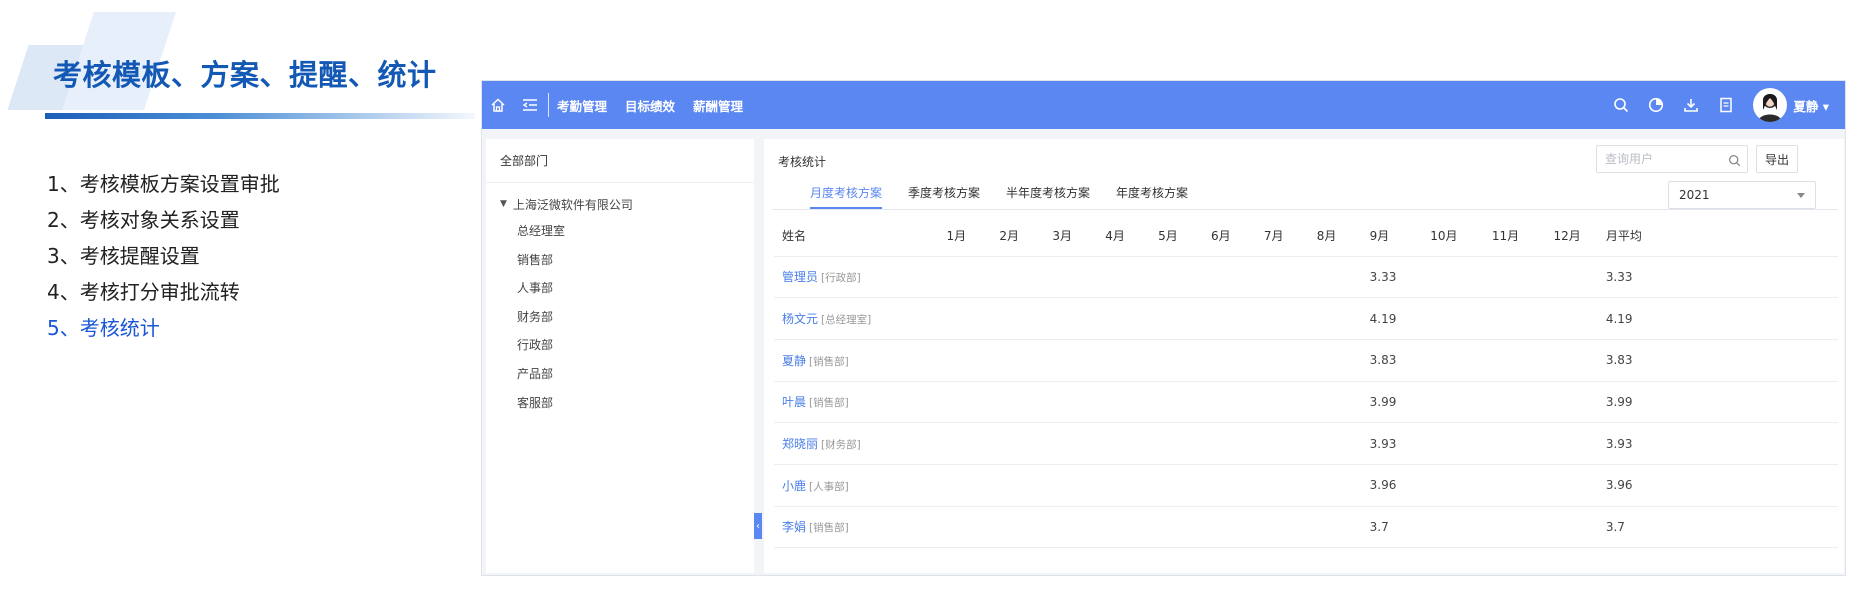 This screenshot has height=599, width=1860. Describe the element at coordinates (143, 220) in the screenshot. I see `feature-list-item: 2、考核对象关系设置` at that location.